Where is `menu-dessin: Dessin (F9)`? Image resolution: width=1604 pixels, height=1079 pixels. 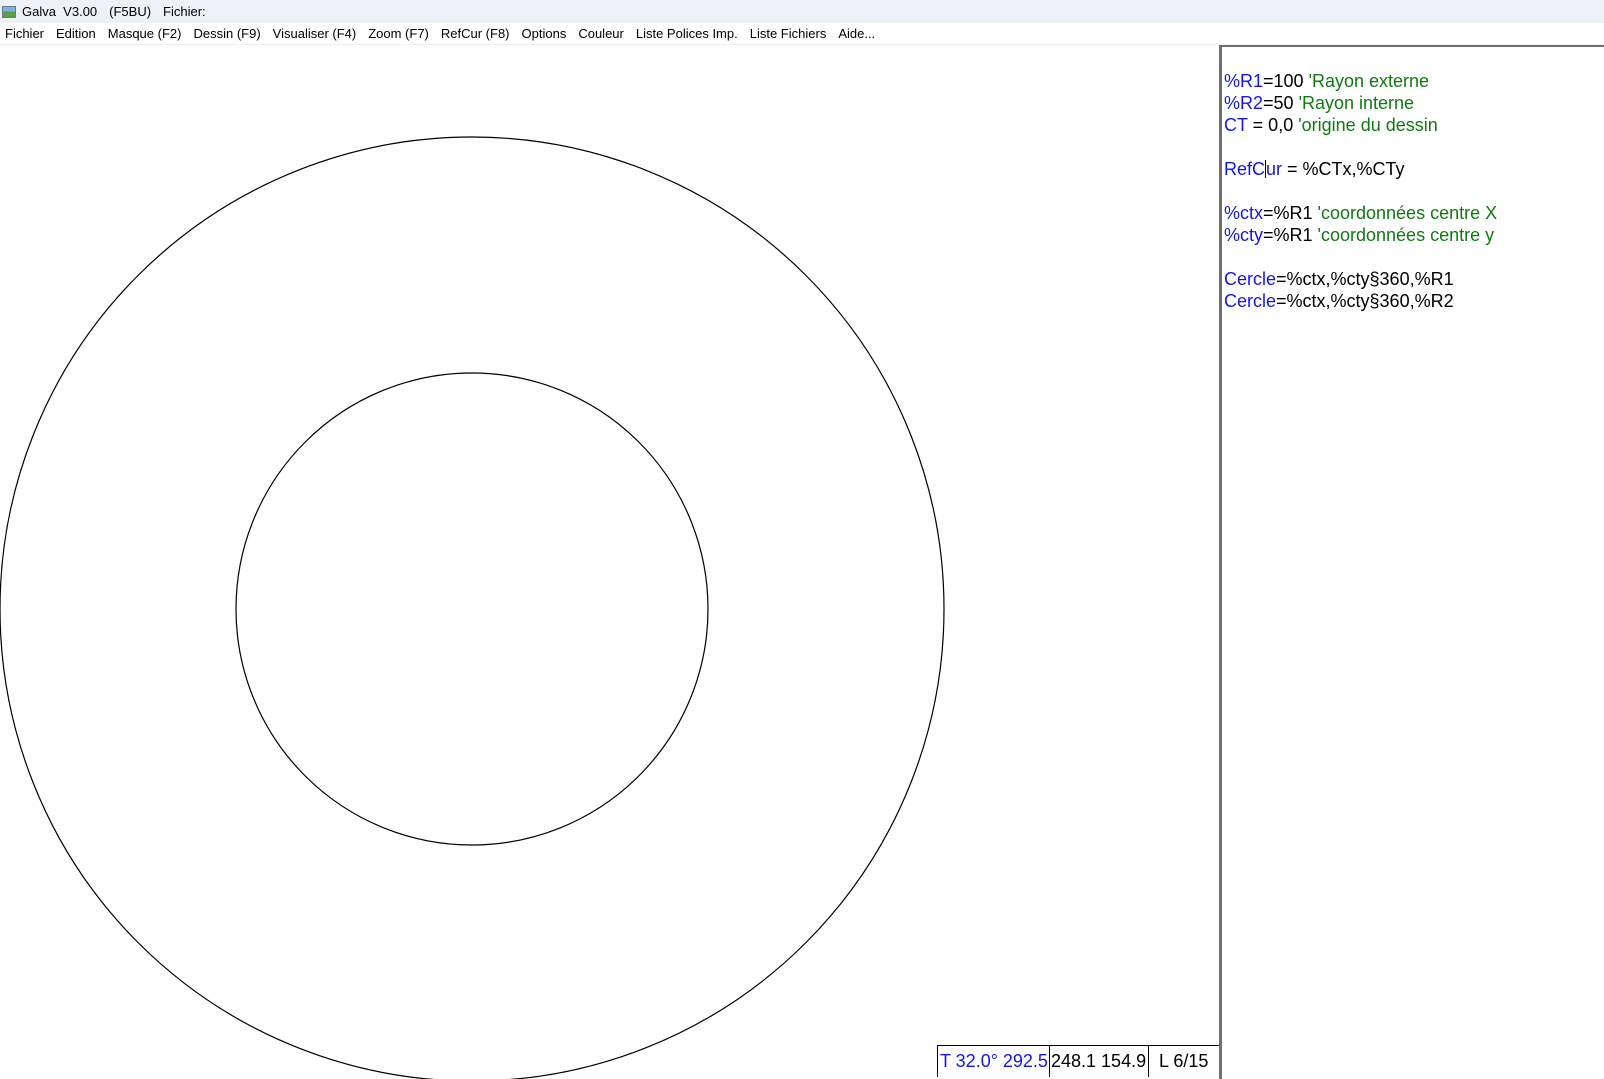 menu-dessin: Dessin (F9) is located at coordinates (227, 33).